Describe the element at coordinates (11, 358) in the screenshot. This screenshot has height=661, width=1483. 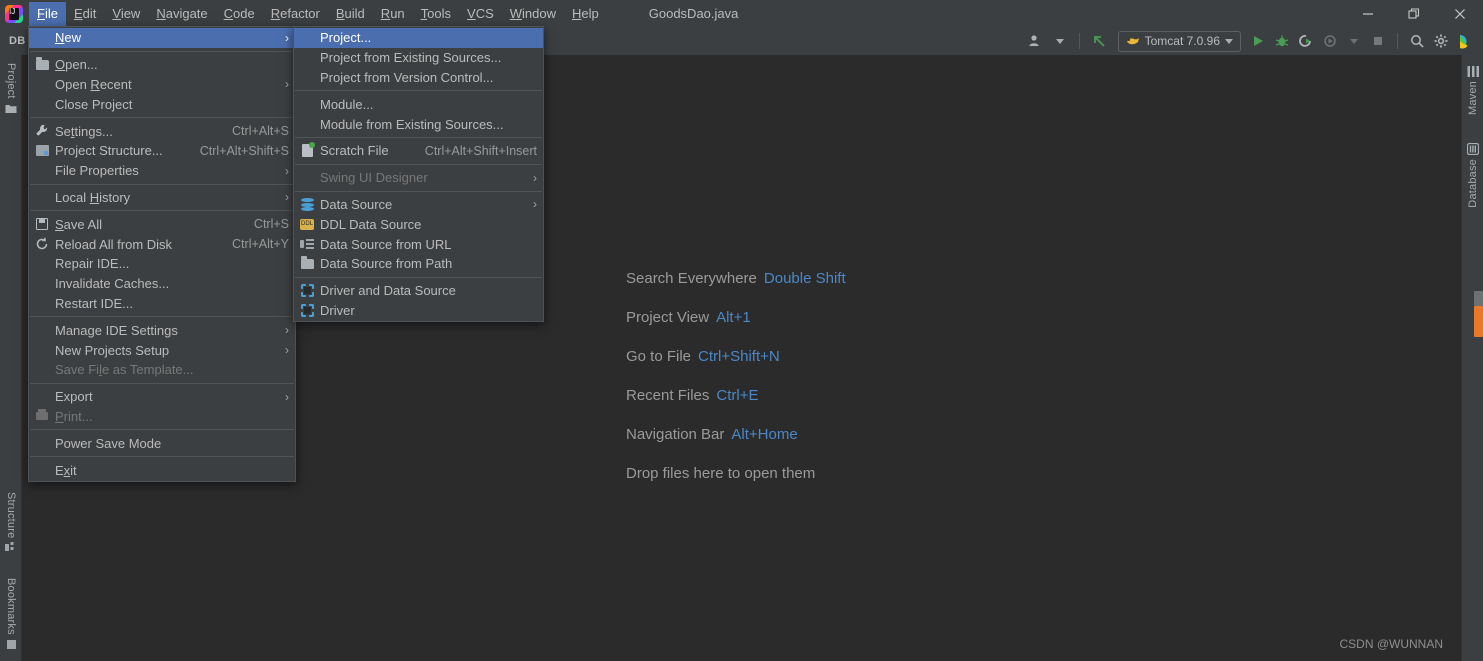
I see `left-tool-window-bar: Project Structure Bookmarks` at that location.